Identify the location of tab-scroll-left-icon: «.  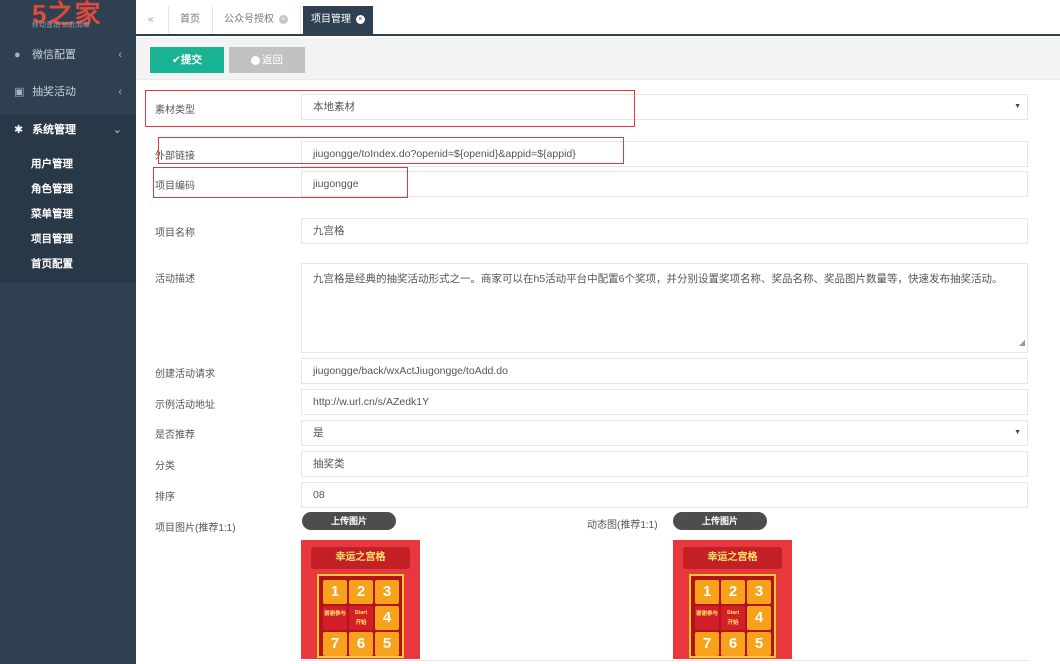
(151, 20).